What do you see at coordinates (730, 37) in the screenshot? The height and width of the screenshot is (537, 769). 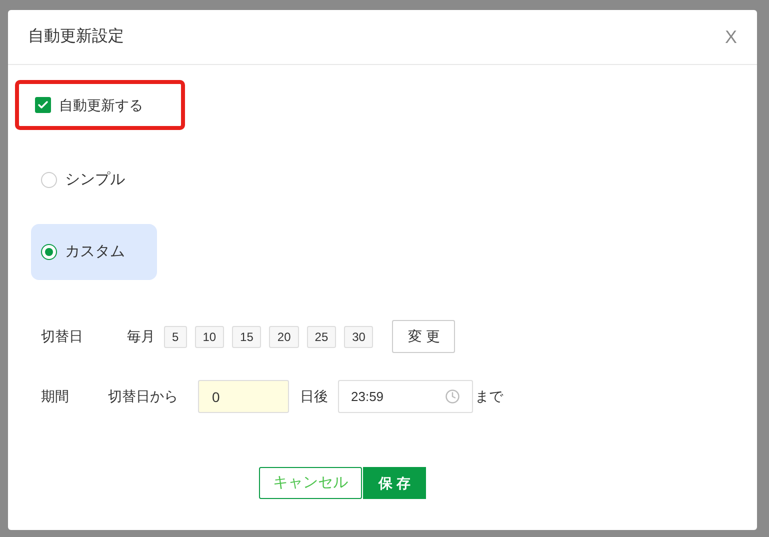 I see `close-button: X` at bounding box center [730, 37].